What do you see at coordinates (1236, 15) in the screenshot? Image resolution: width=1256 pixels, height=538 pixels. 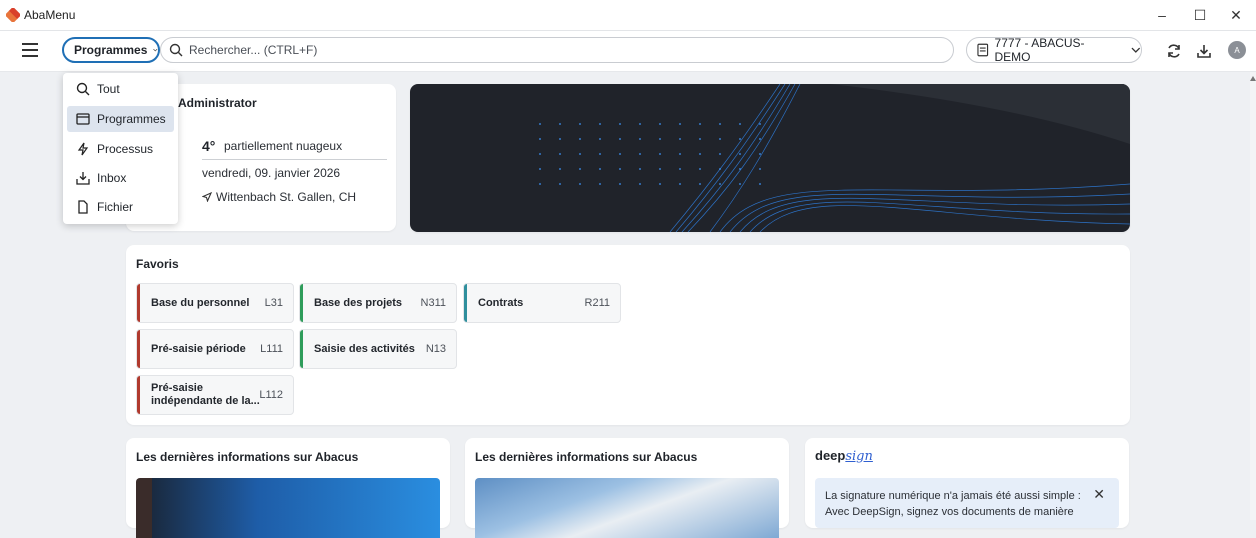 I see `close-window-button: ✕` at bounding box center [1236, 15].